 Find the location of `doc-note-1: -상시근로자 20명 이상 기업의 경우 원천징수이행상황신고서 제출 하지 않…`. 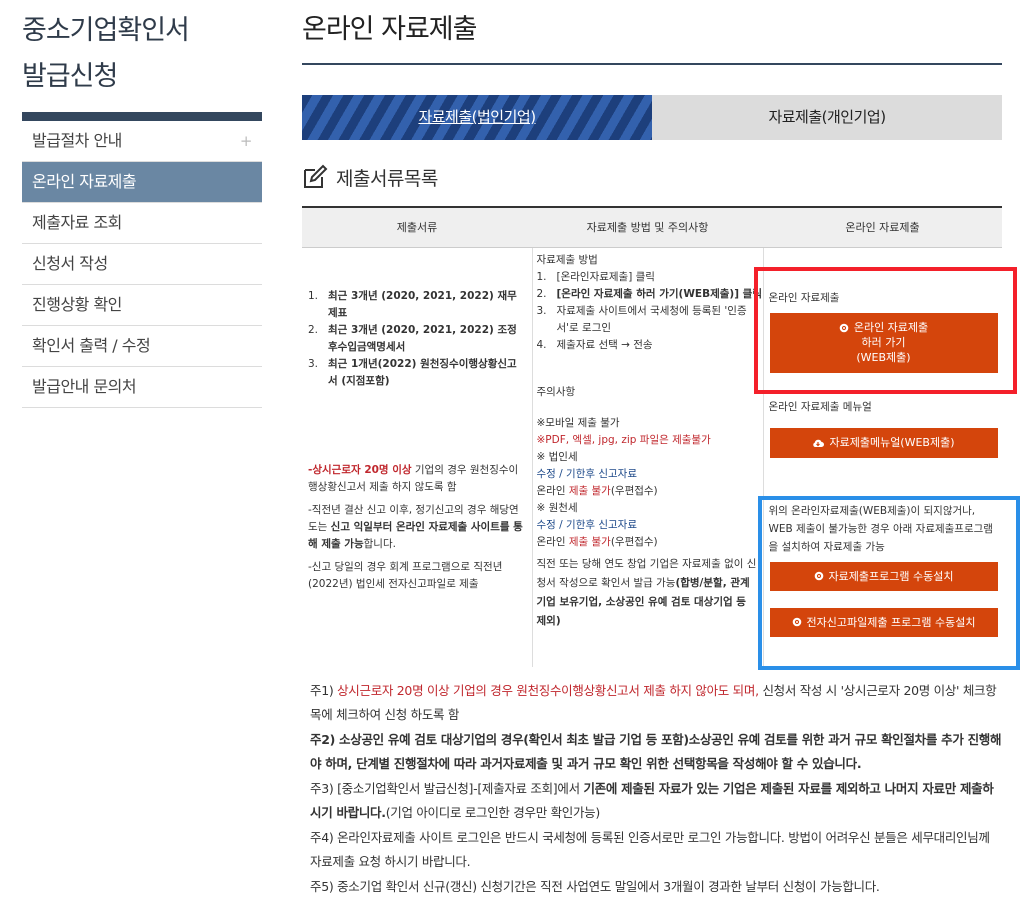

doc-note-1: -상시근로자 20명 이상 기업의 경우 원천징수이행상황신고서 제출 하지 않… is located at coordinates (413, 478).